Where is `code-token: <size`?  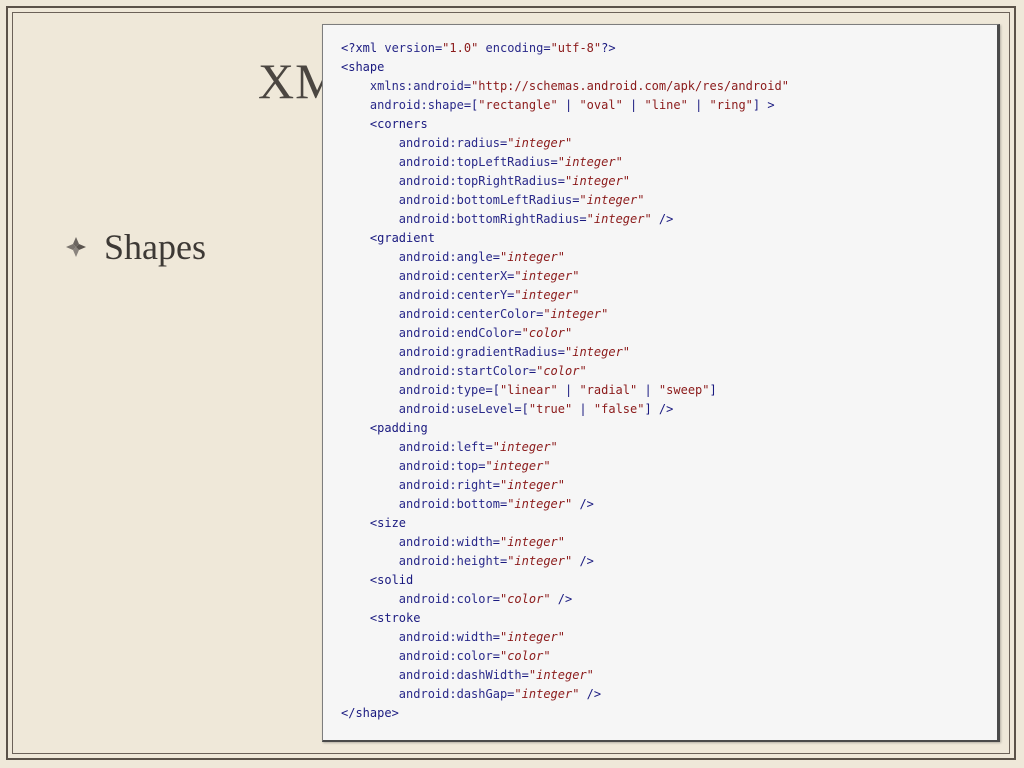 code-token: <size is located at coordinates (374, 523).